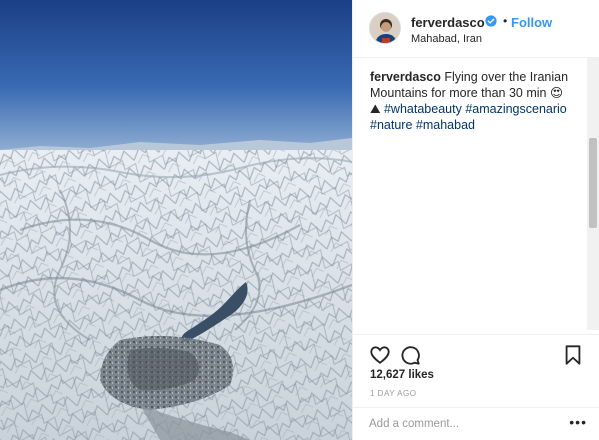 The height and width of the screenshot is (440, 599). I want to click on bookmark-icon, so click(573, 355).